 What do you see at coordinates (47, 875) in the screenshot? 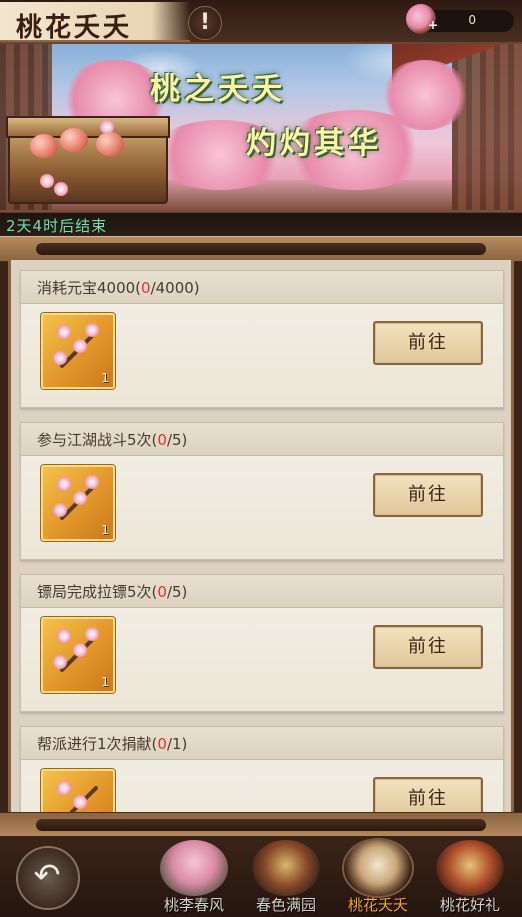
I see `back-arrow-icon: ↶` at bounding box center [47, 875].